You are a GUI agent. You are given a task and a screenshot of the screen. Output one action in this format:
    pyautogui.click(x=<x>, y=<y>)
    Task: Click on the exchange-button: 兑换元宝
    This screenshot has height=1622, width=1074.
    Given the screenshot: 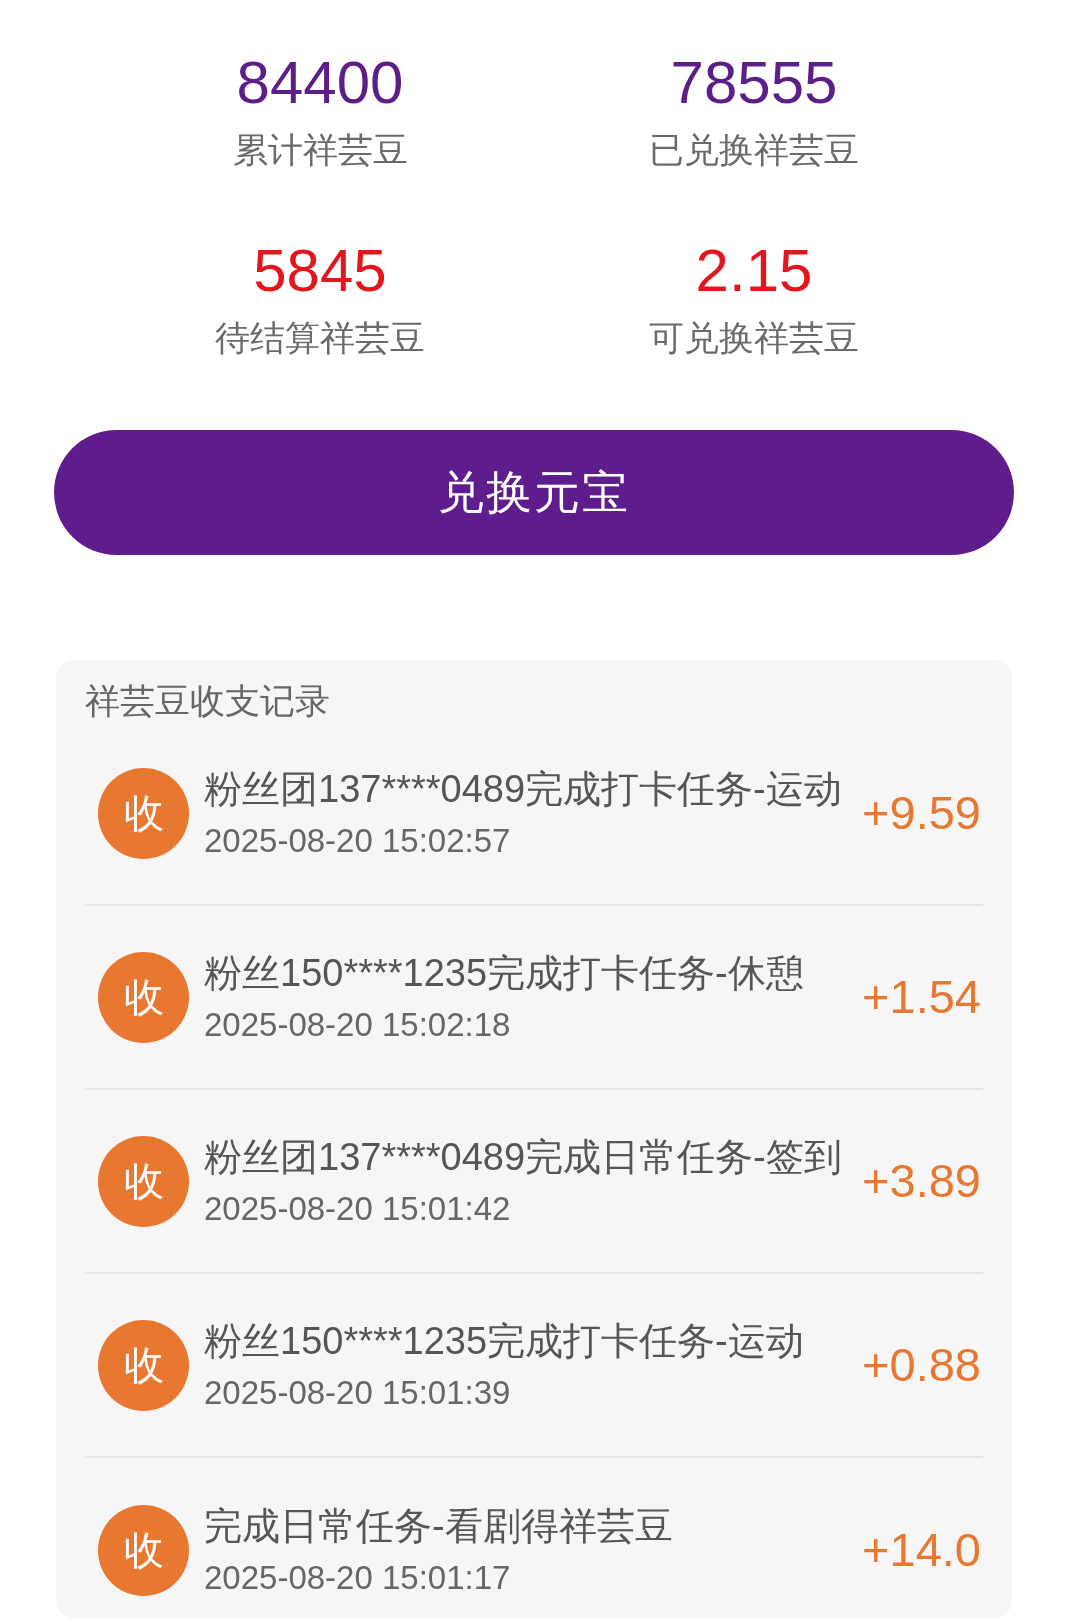 What is the action you would take?
    pyautogui.click(x=534, y=492)
    